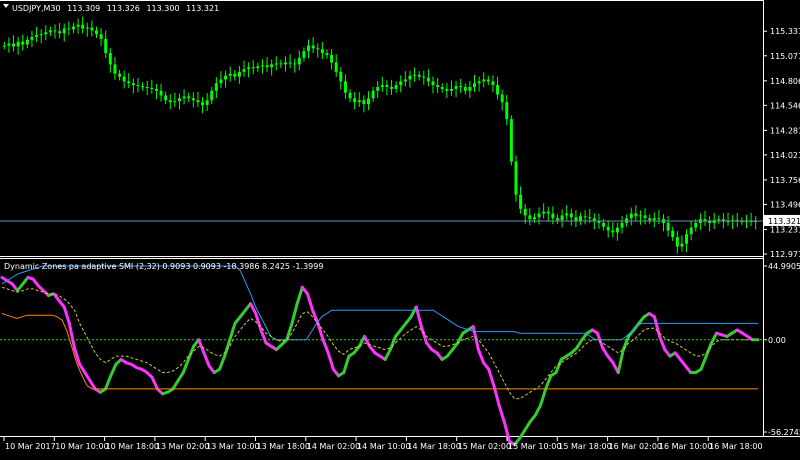 This screenshot has height=460, width=800. Describe the element at coordinates (383, 446) in the screenshot. I see `time-tick-label: 14 Mar 10:00` at that location.